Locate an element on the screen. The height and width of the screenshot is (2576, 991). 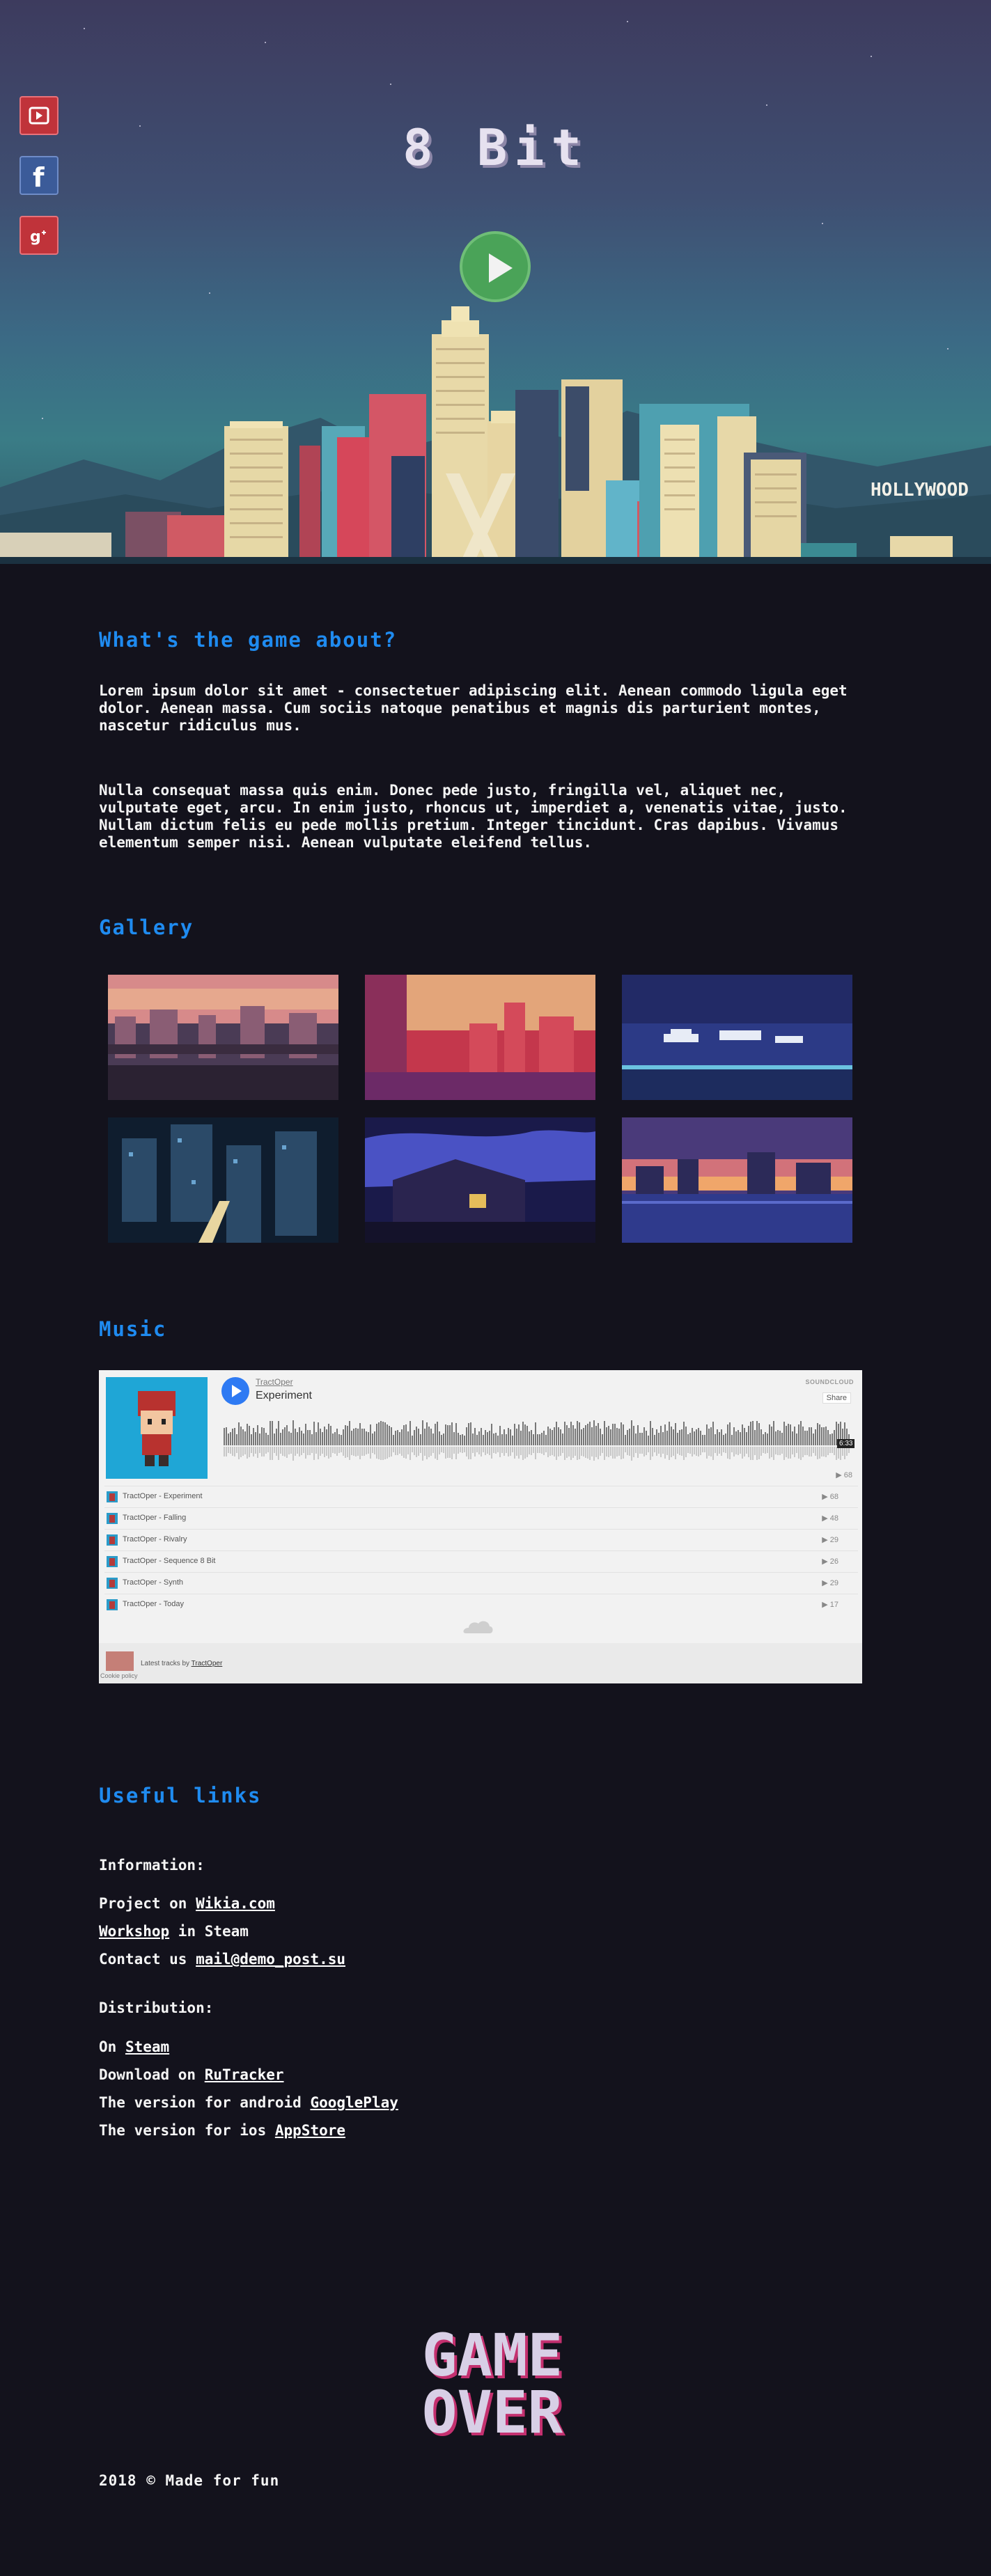
track-row: TractOper - Today ▶ 17 is located at coordinates (481, 1604).